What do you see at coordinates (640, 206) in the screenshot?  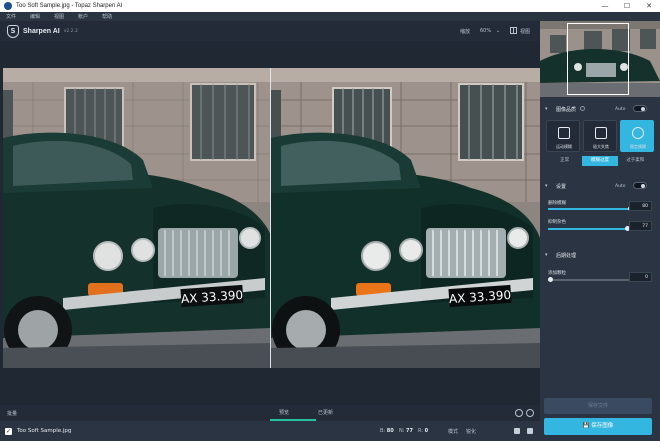 I see `remove-blur-value: 80` at bounding box center [640, 206].